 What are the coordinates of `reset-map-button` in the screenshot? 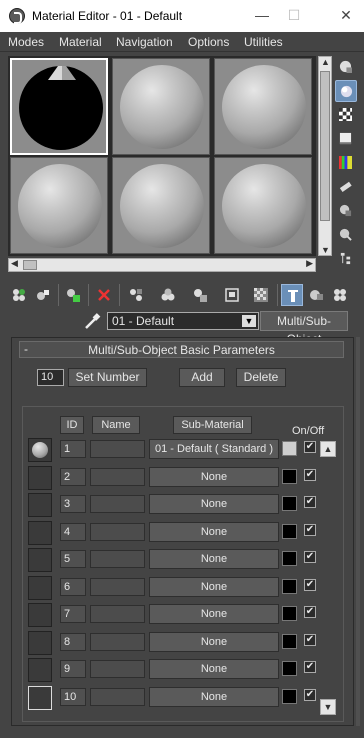 It's located at (104, 295).